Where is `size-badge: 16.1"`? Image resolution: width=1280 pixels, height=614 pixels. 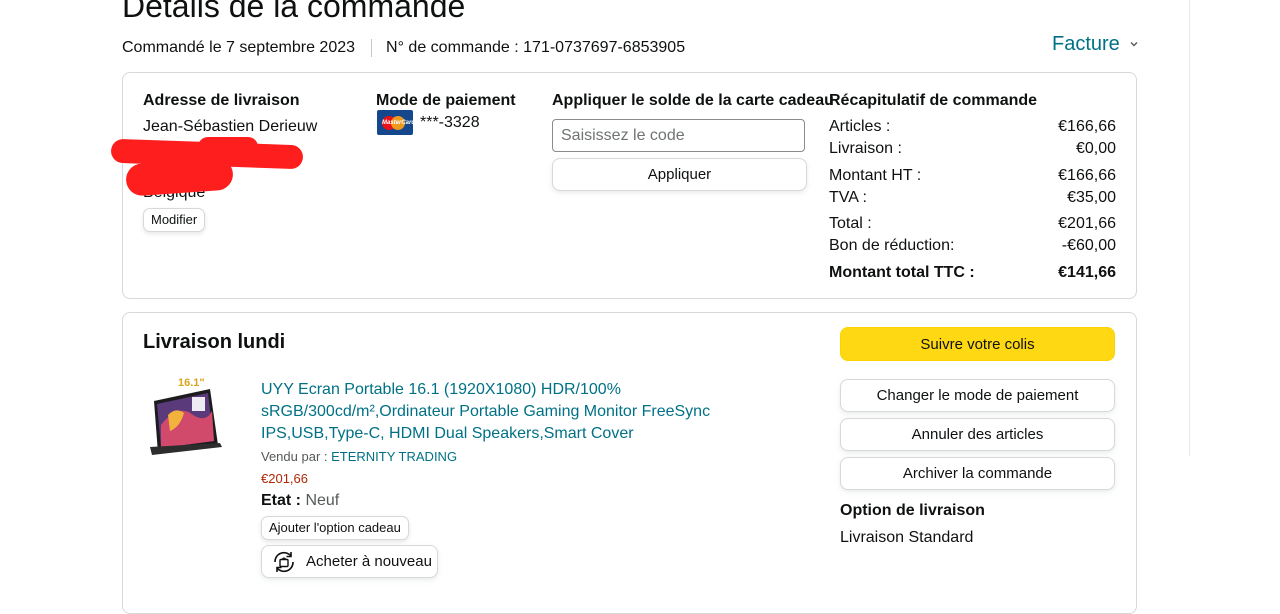
size-badge: 16.1" is located at coordinates (191, 383).